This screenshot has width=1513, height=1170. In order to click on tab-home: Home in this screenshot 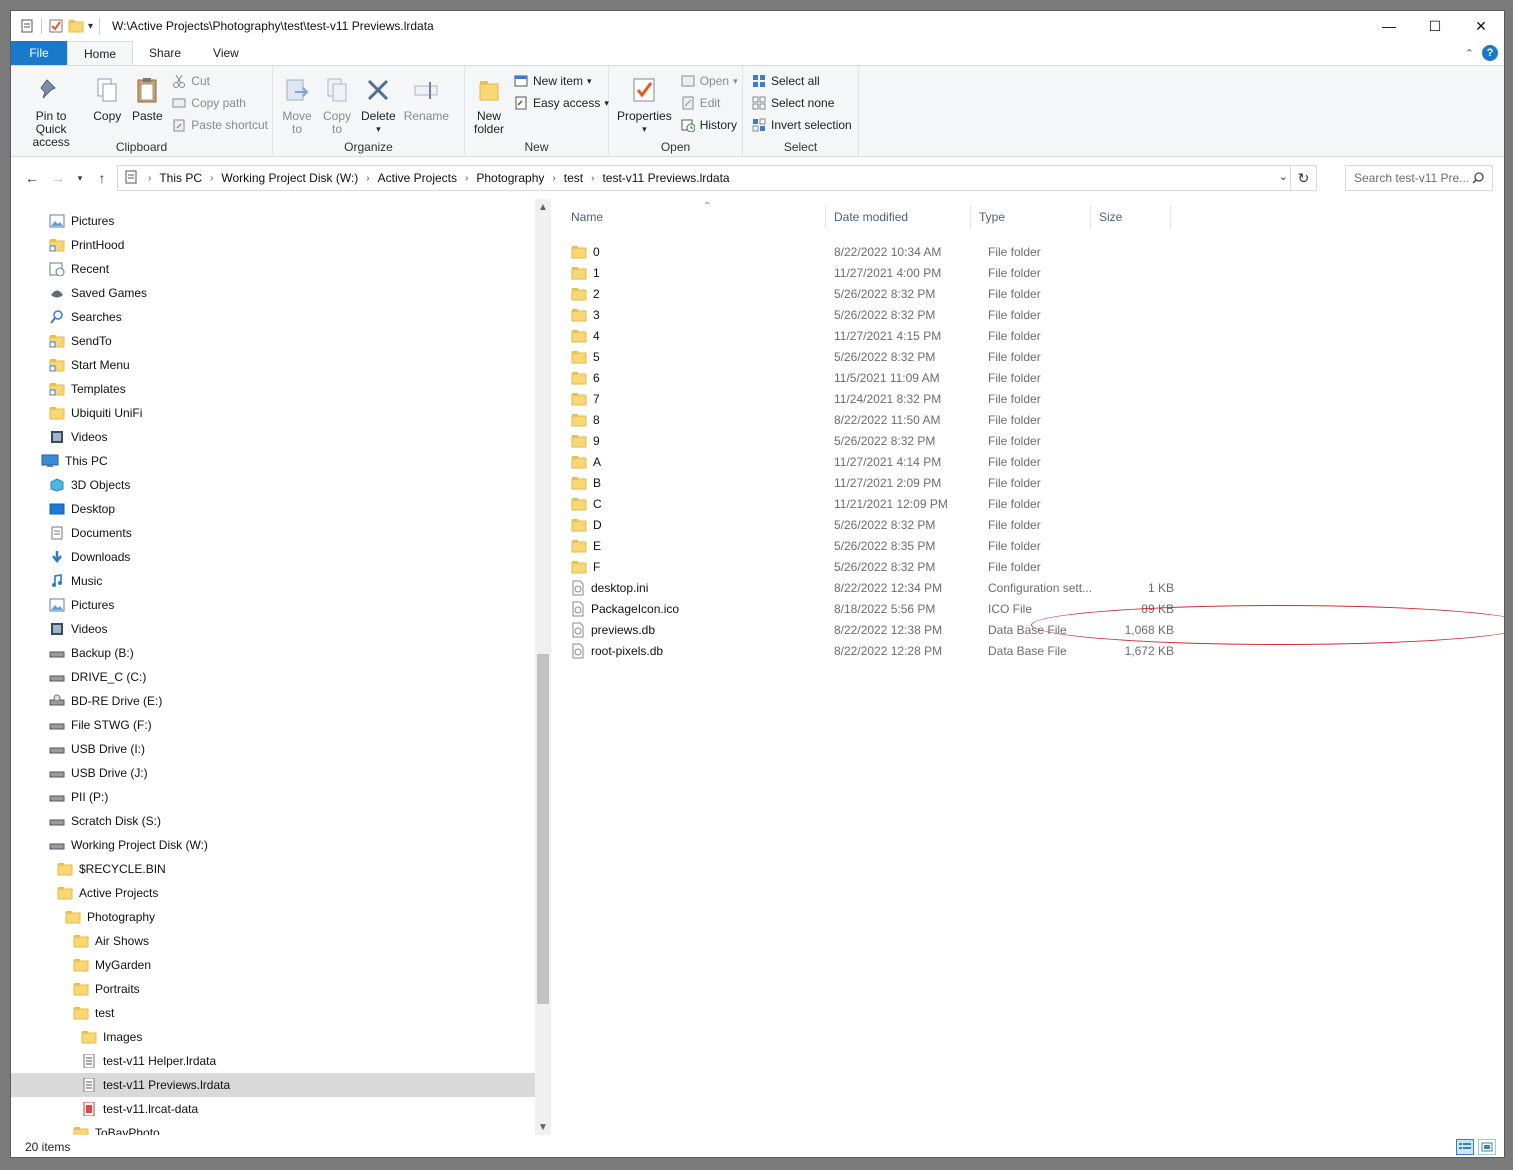, I will do `click(100, 53)`.